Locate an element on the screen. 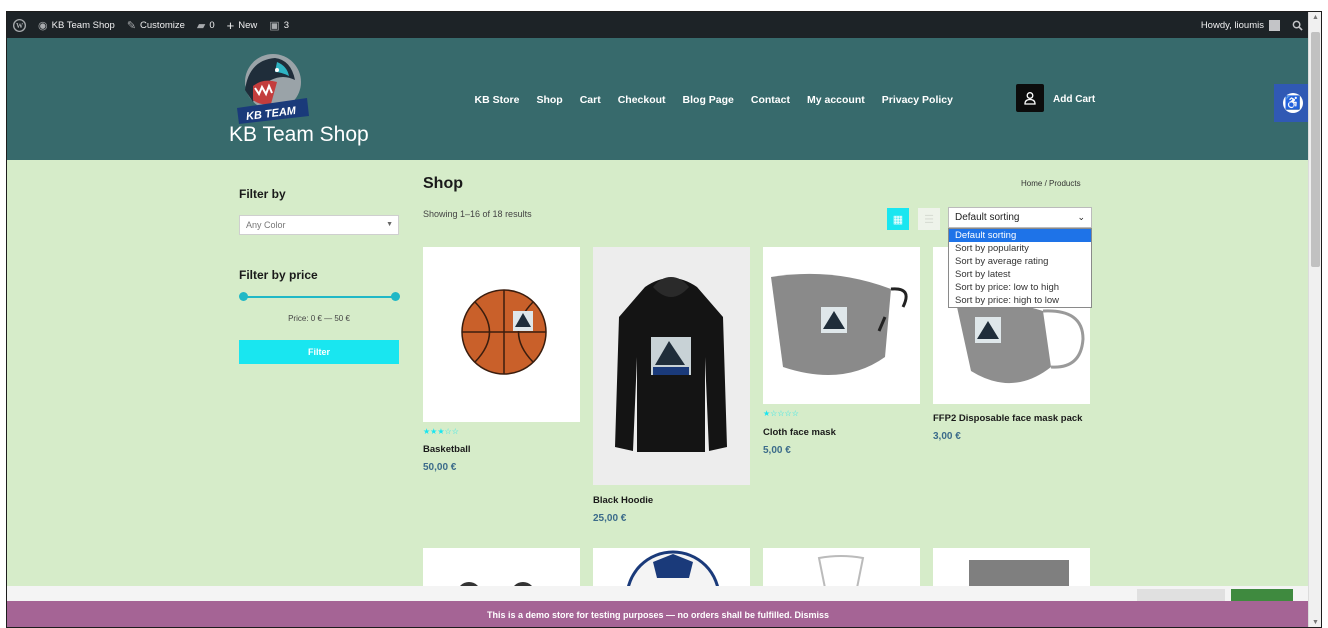 This screenshot has height=628, width=1328. search-icon is located at coordinates (1297, 25).